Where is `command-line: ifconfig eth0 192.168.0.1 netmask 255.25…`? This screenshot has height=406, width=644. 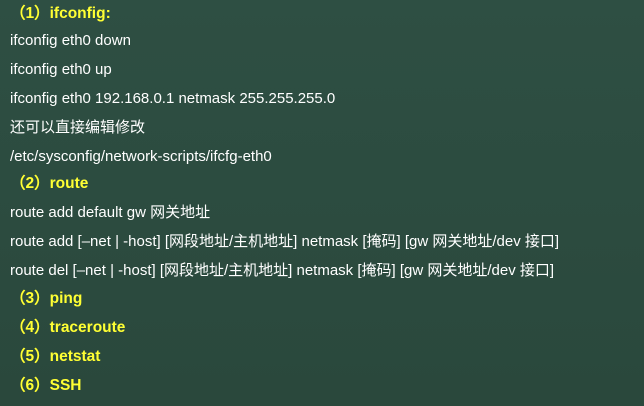 command-line: ifconfig eth0 192.168.0.1 netmask 255.25… is located at coordinates (173, 98).